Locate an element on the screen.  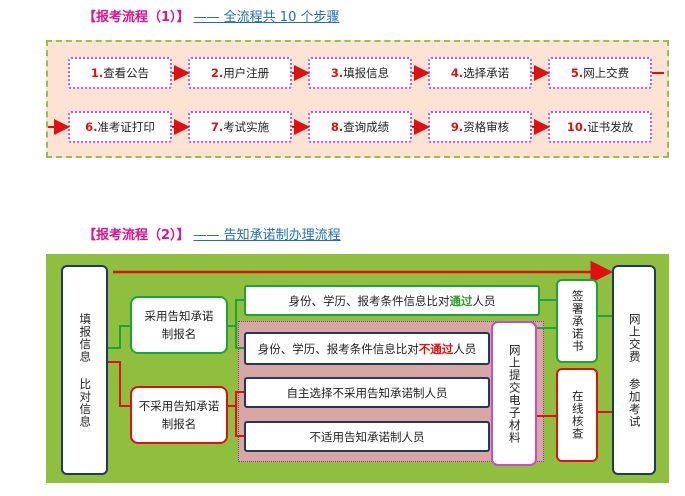
no-promise-box: 不采用告知承诺制报名 is located at coordinates (179, 415).